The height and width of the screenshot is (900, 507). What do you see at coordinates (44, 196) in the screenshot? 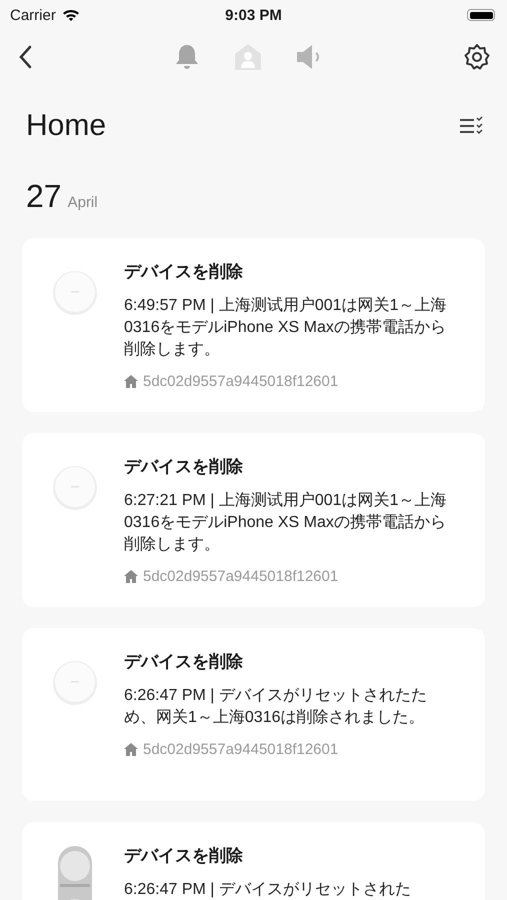
I see `date-day: 27` at bounding box center [44, 196].